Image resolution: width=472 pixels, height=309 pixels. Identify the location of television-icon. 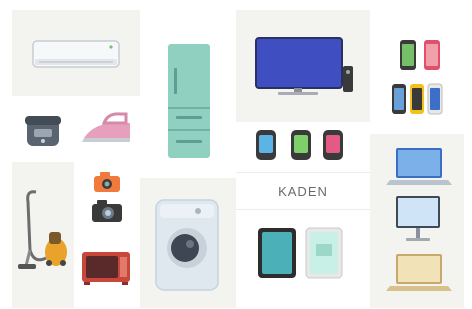
(304, 66).